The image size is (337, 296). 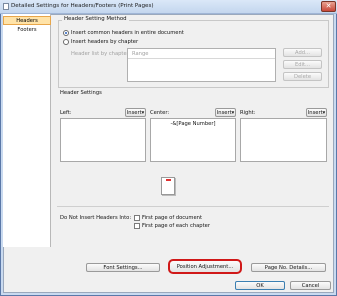 What do you see at coordinates (104, 42) in the screenshot?
I see `radio-headers-by-chapter-label: Insert headers by chapter` at bounding box center [104, 42].